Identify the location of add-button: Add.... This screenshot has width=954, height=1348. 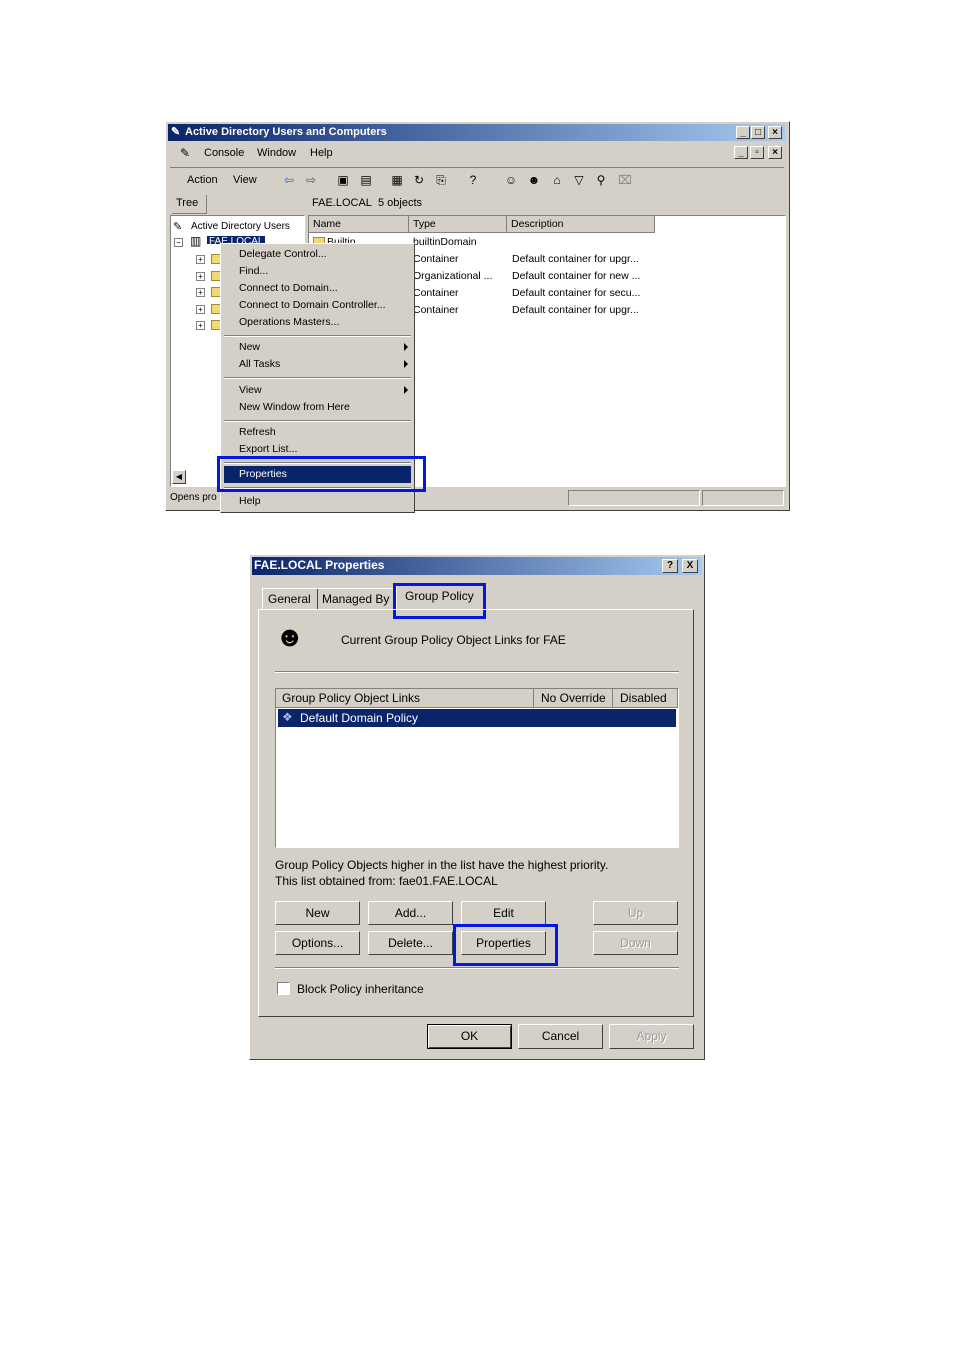
(410, 913).